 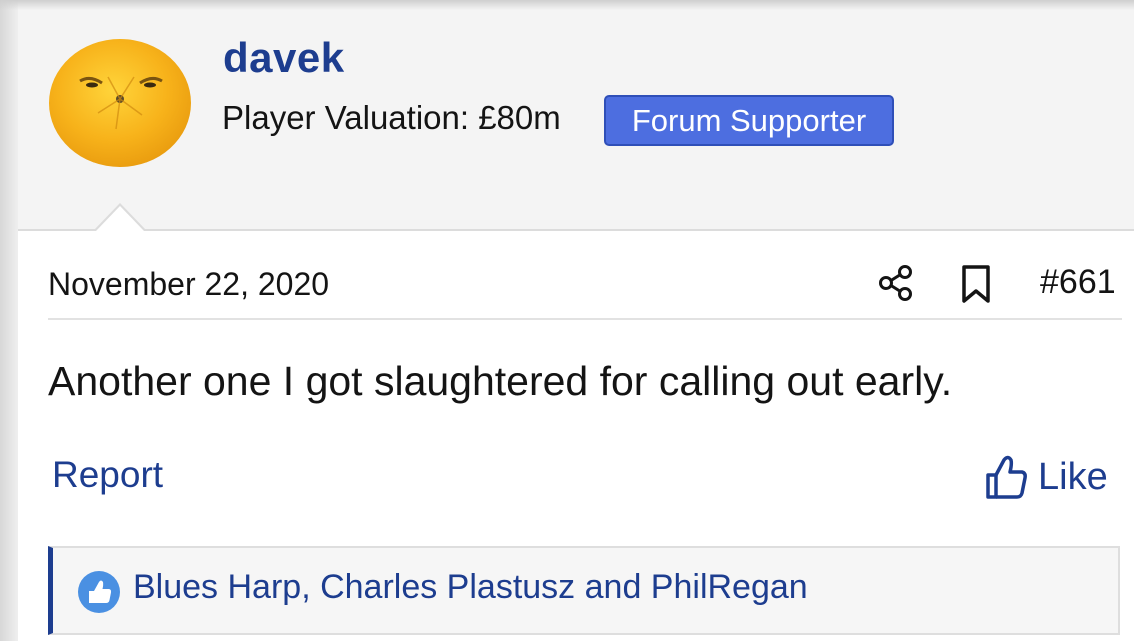 What do you see at coordinates (1078, 282) in the screenshot?
I see `post-number: #661` at bounding box center [1078, 282].